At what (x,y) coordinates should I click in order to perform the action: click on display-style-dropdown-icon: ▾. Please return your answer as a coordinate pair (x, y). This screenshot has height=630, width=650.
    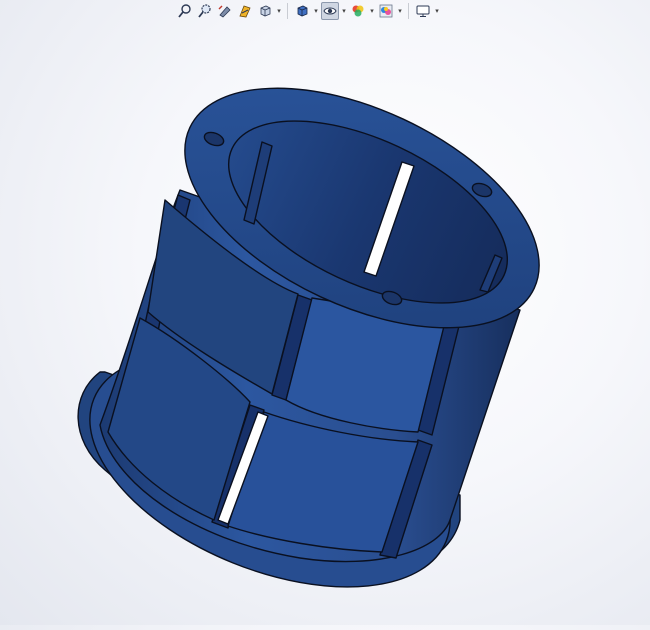
    Looking at the image, I should click on (316, 11).